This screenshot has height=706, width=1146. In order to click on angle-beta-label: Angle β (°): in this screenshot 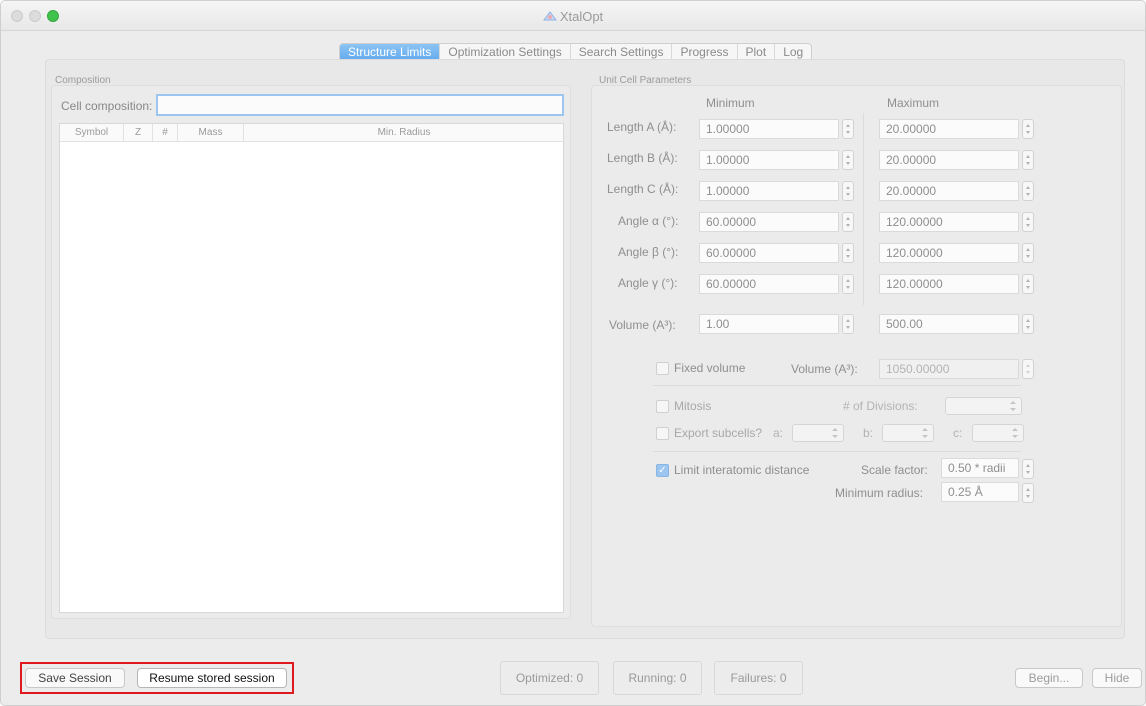, I will do `click(648, 252)`.